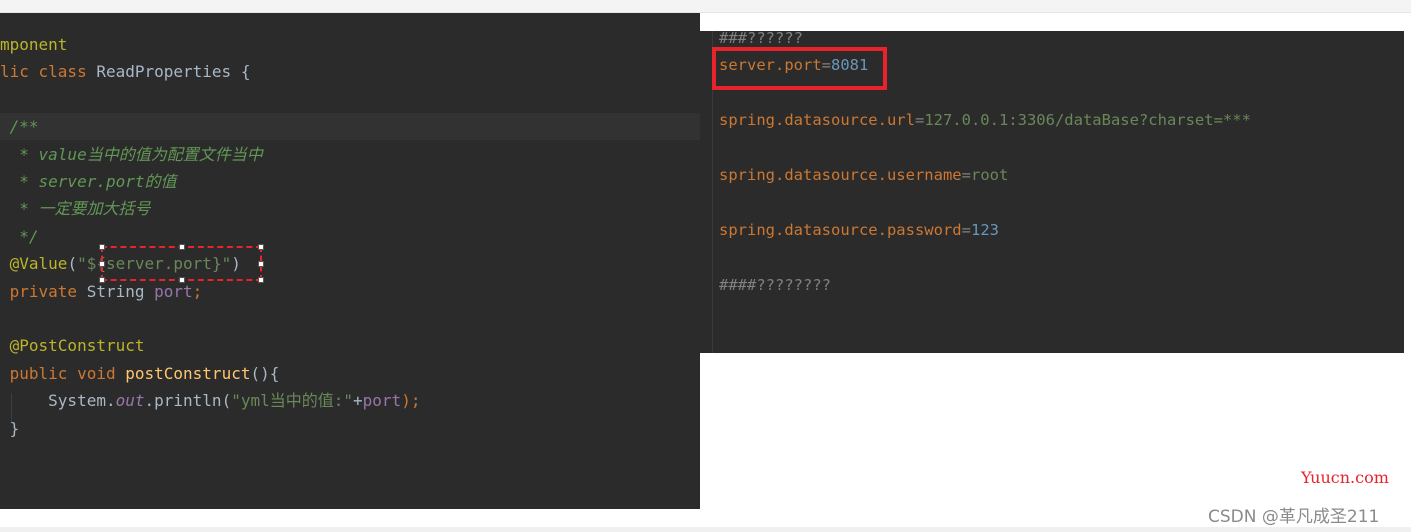 The image size is (1411, 532). What do you see at coordinates (188, 401) in the screenshot?
I see `code-token: .println(` at bounding box center [188, 401].